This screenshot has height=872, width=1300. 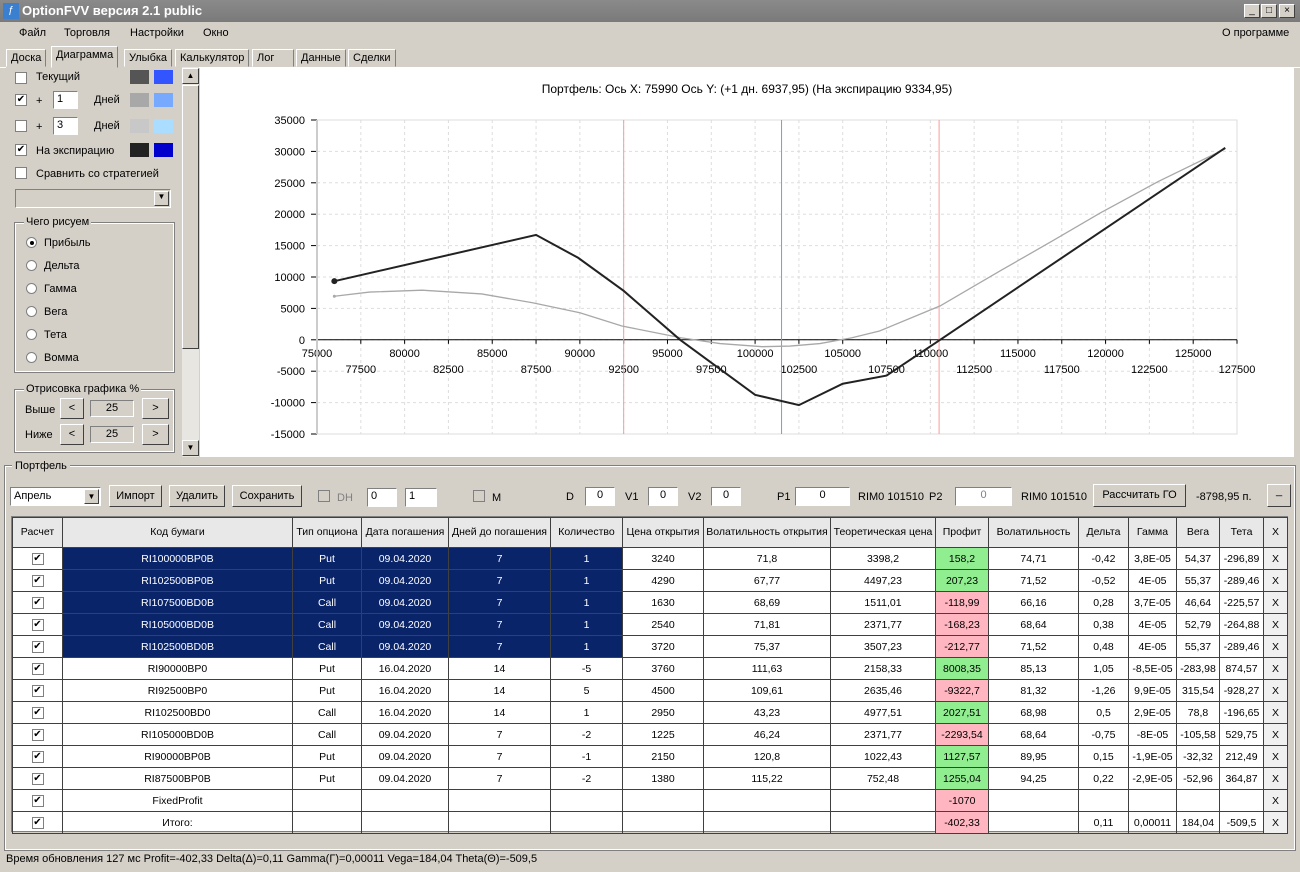 I want to click on p1-input: 0, so click(x=822, y=496).